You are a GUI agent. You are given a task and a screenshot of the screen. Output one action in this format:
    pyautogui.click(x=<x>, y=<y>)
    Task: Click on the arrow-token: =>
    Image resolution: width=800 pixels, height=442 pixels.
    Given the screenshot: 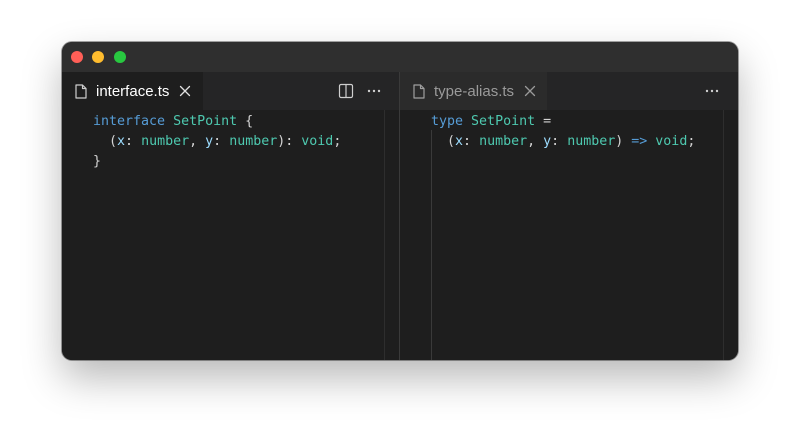 What is the action you would take?
    pyautogui.click(x=639, y=141)
    